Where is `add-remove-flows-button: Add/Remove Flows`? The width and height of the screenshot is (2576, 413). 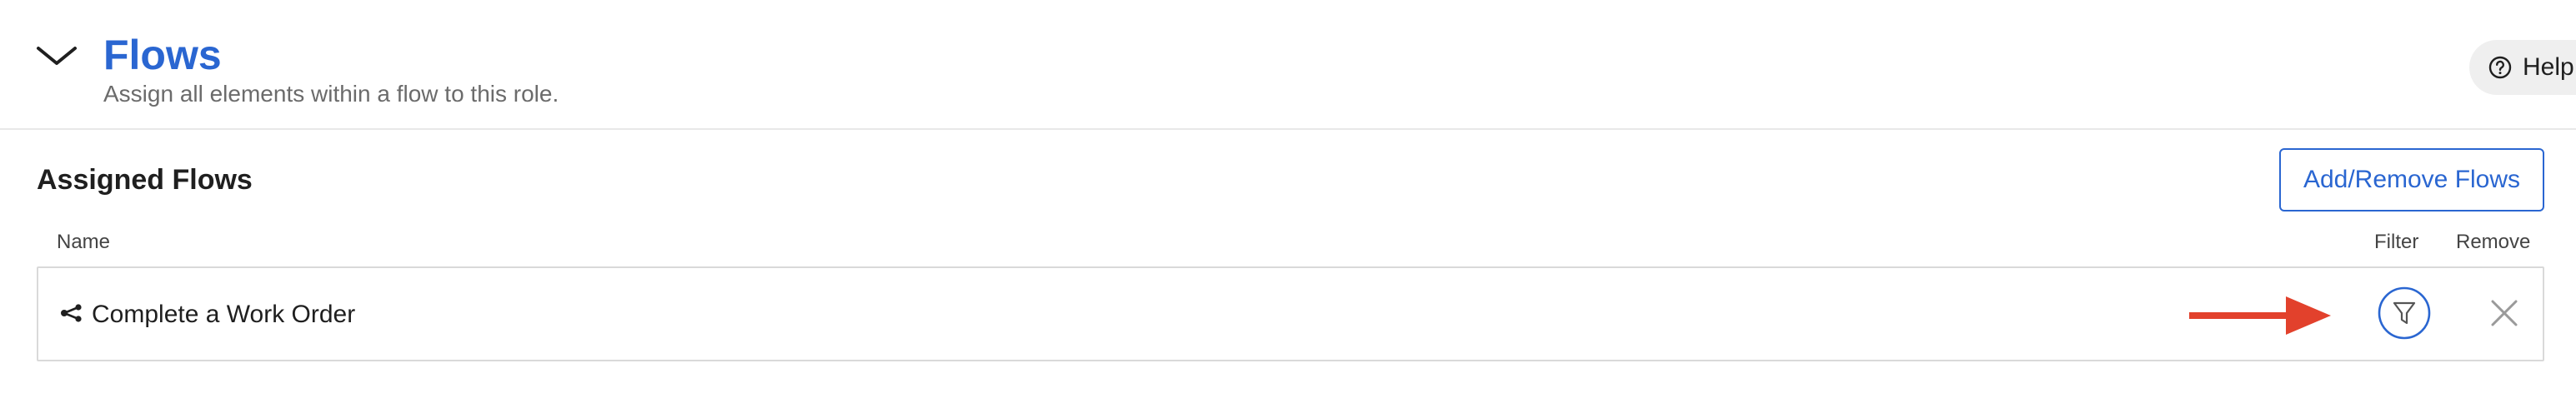
add-remove-flows-button: Add/Remove Flows is located at coordinates (2411, 180).